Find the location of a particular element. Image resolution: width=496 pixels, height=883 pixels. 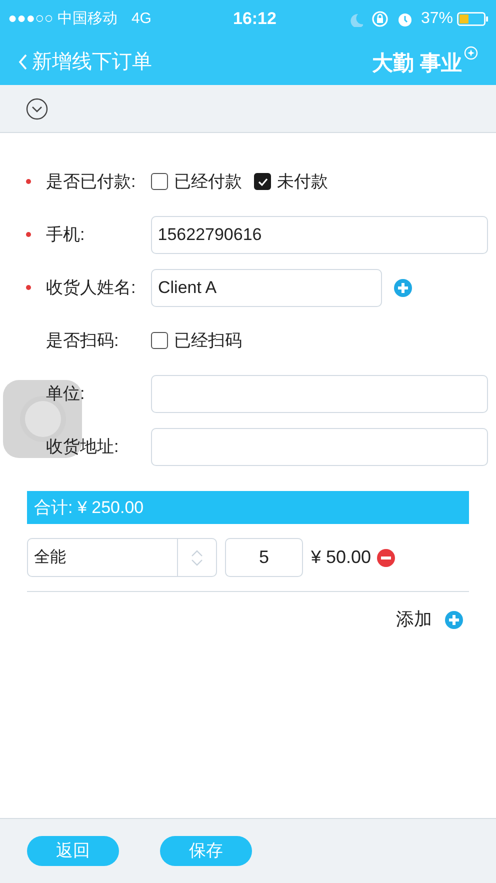

chevron-left-icon is located at coordinates (23, 61).